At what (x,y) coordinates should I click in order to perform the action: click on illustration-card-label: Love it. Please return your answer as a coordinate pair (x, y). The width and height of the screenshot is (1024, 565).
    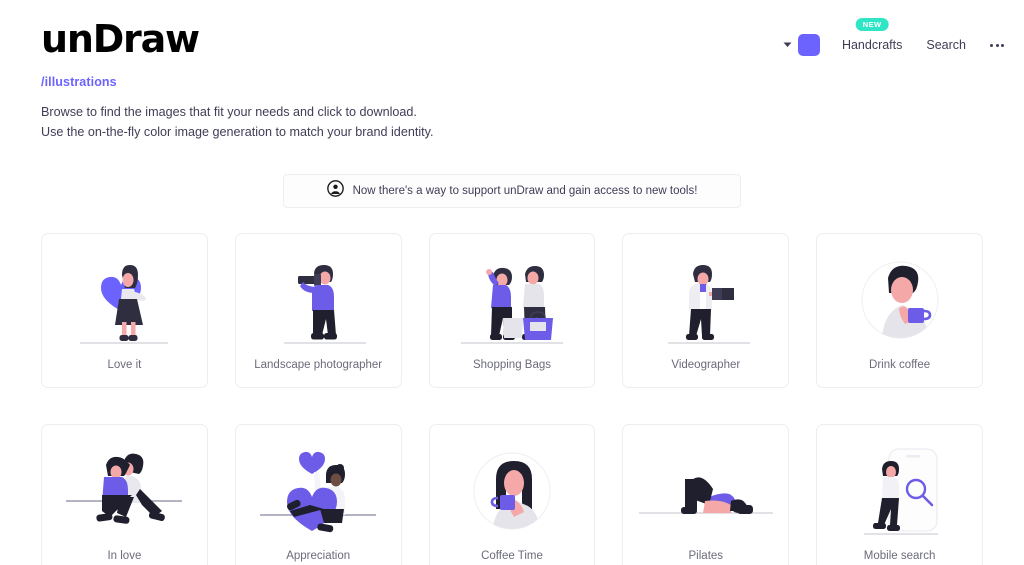
    Looking at the image, I should click on (124, 364).